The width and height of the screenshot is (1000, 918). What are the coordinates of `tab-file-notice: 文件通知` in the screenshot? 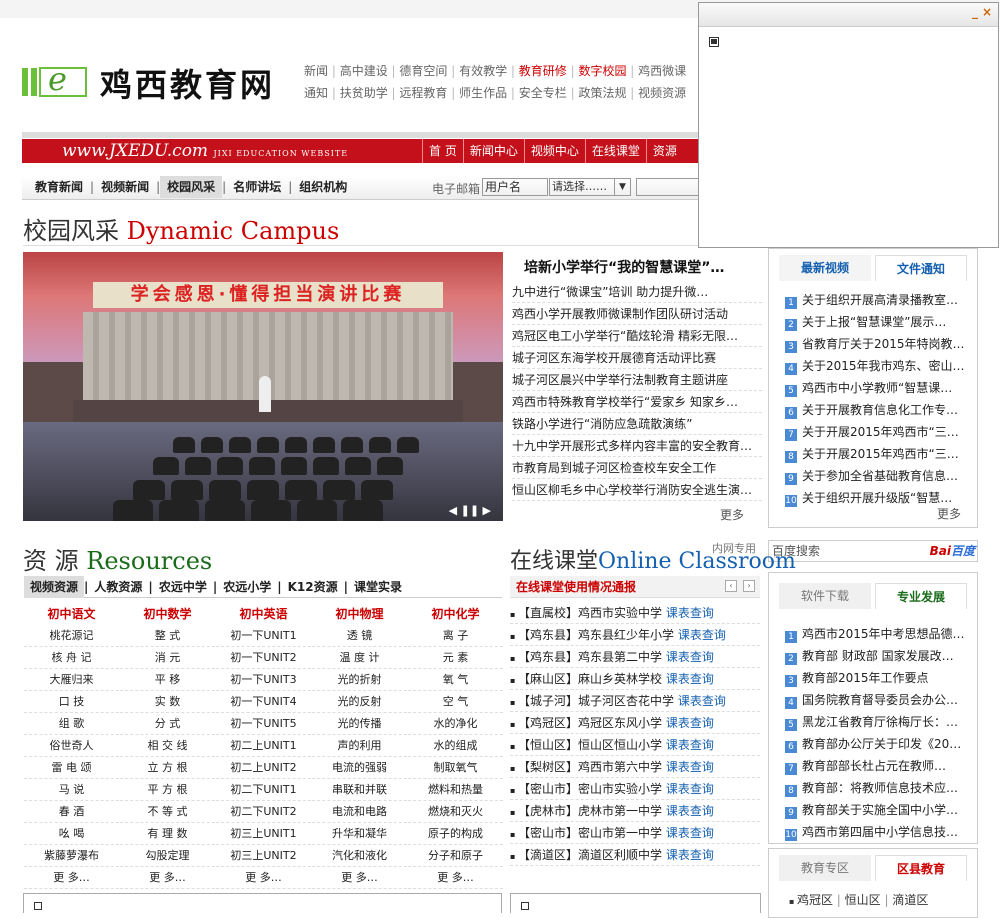 It's located at (921, 268).